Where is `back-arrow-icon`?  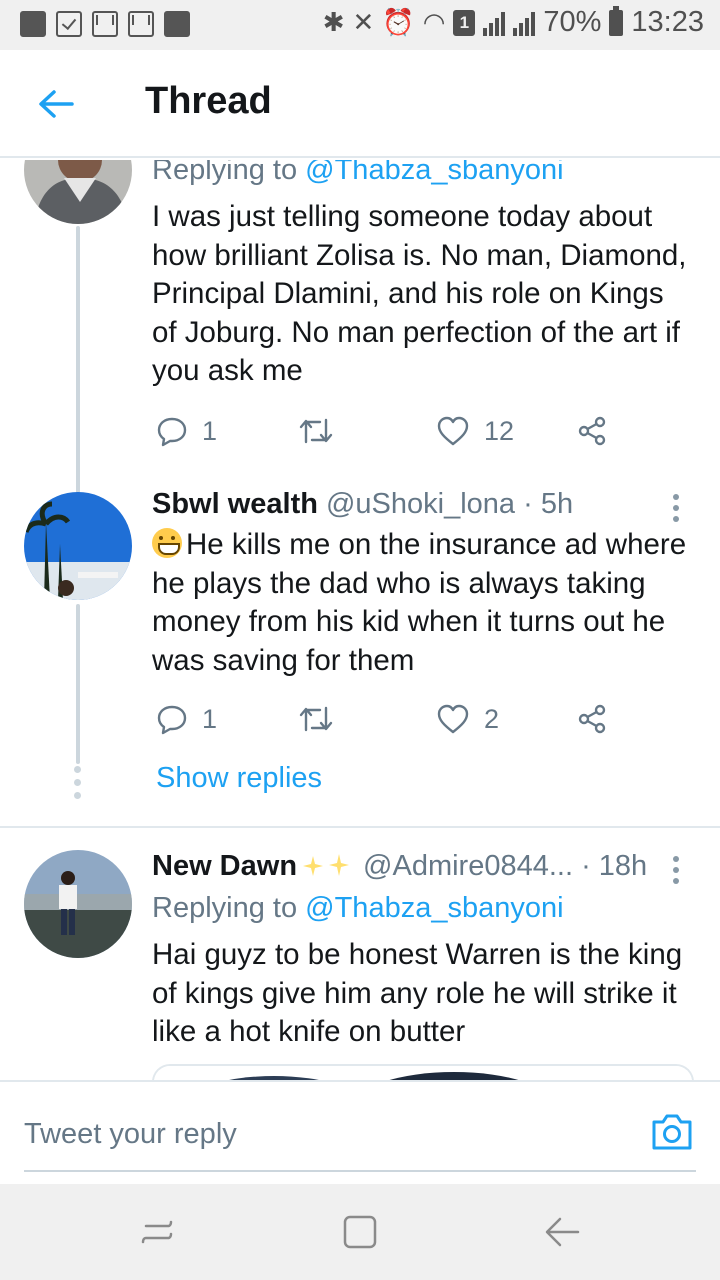 back-arrow-icon is located at coordinates (562, 1232).